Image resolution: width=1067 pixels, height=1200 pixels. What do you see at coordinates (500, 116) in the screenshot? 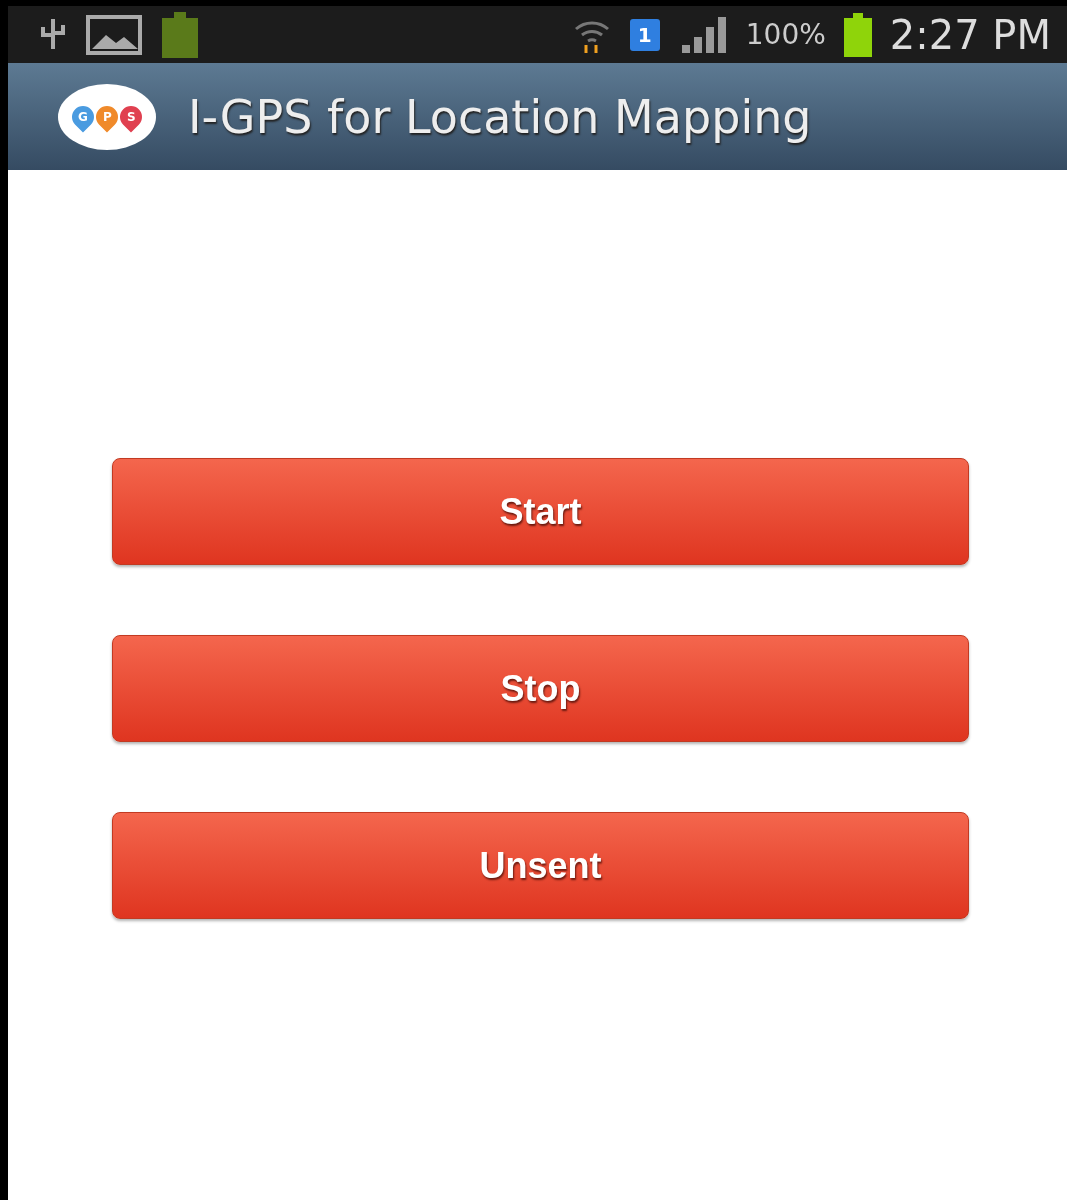
I see `app-title: I-GPS for Location Mapping` at bounding box center [500, 116].